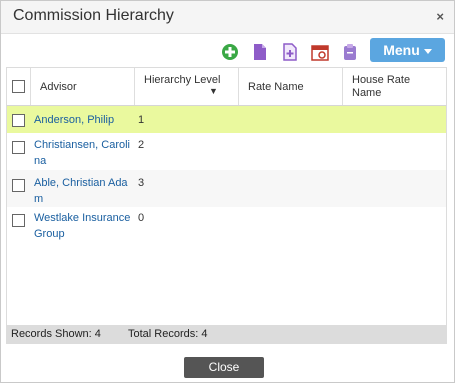 Image resolution: width=455 pixels, height=383 pixels. Describe the element at coordinates (320, 52) in the screenshot. I see `calendar-icon` at that location.